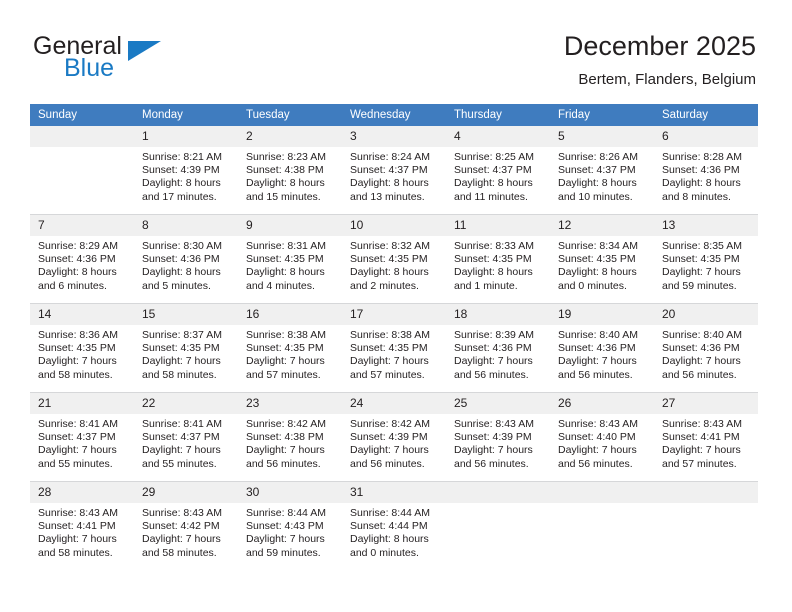  I want to click on sunset-text: Sunset: 4:37 PM, so click(493, 170).